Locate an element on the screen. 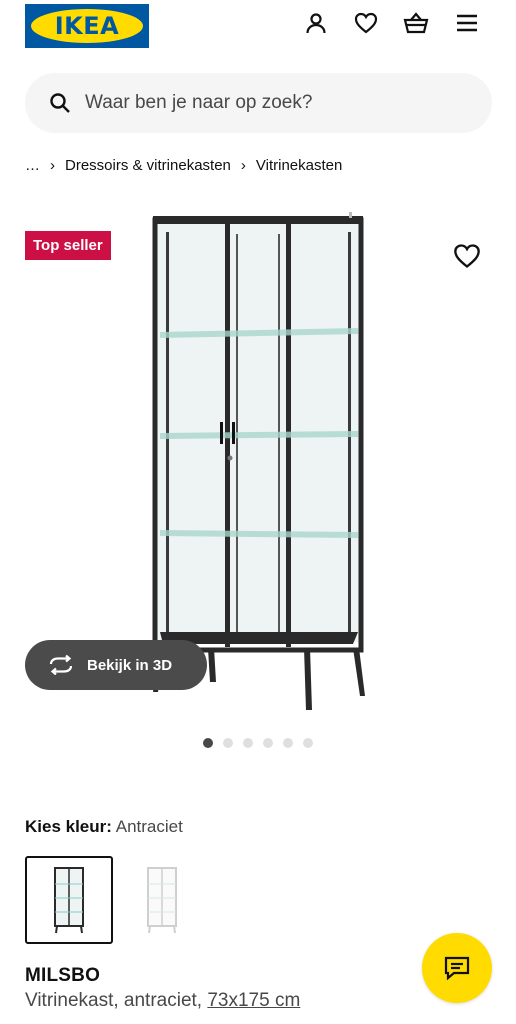 Image resolution: width=516 pixels, height=1024 pixels. chat-icon is located at coordinates (457, 968).